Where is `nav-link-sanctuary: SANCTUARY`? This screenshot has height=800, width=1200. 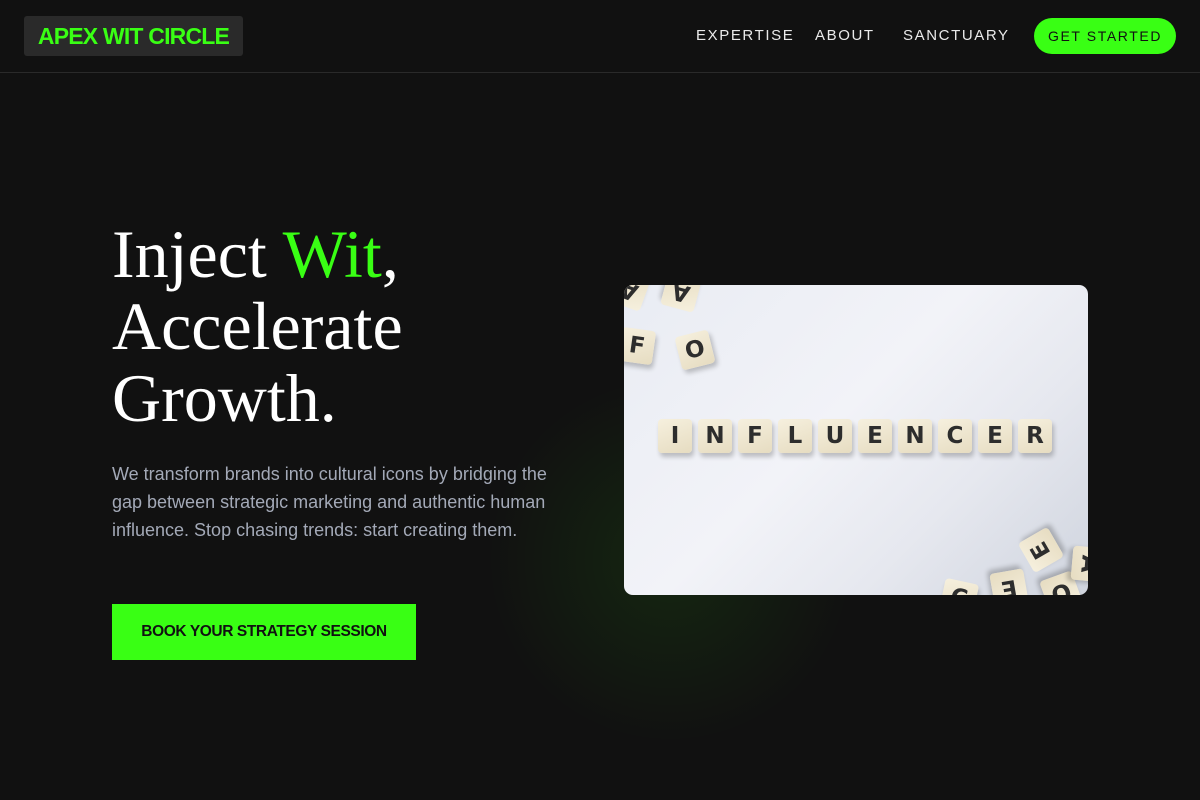
nav-link-sanctuary: SANCTUARY is located at coordinates (956, 36).